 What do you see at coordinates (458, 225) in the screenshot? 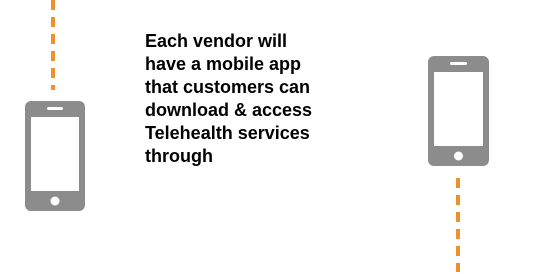
I see `right-dashed-connector` at bounding box center [458, 225].